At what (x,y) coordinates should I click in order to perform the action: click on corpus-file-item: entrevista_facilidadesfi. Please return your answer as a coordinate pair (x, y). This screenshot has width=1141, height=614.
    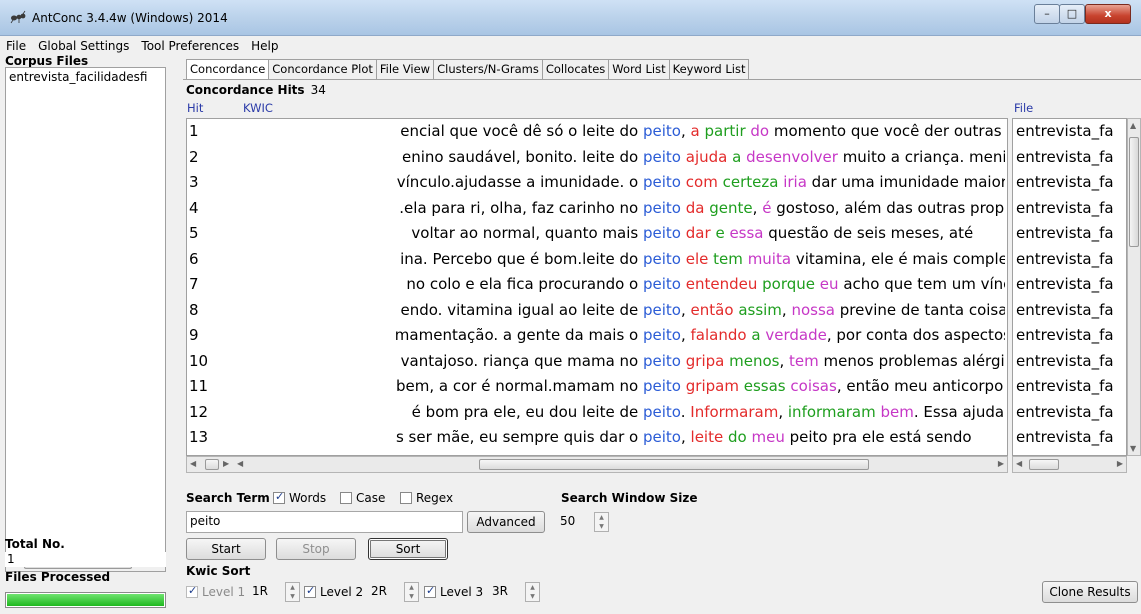
    Looking at the image, I should click on (85, 77).